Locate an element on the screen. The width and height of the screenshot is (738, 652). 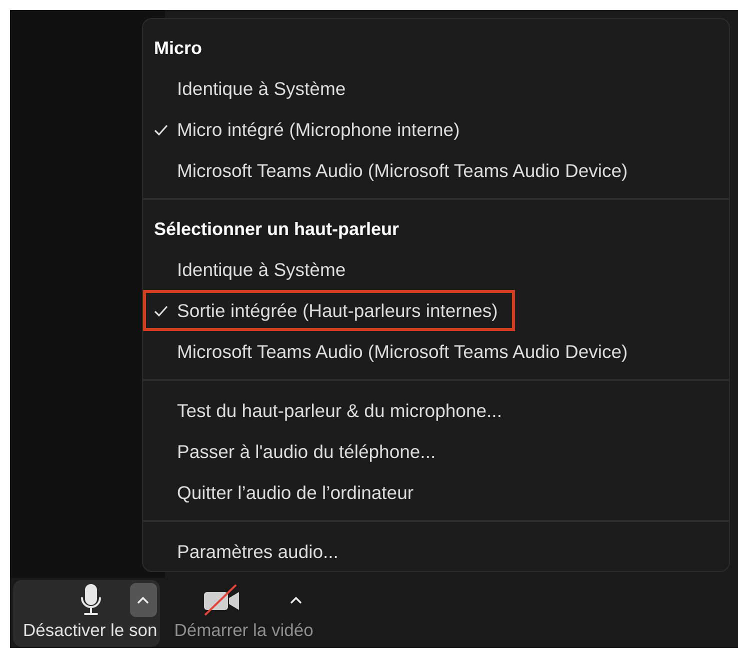
microphone-icon is located at coordinates (91, 600).